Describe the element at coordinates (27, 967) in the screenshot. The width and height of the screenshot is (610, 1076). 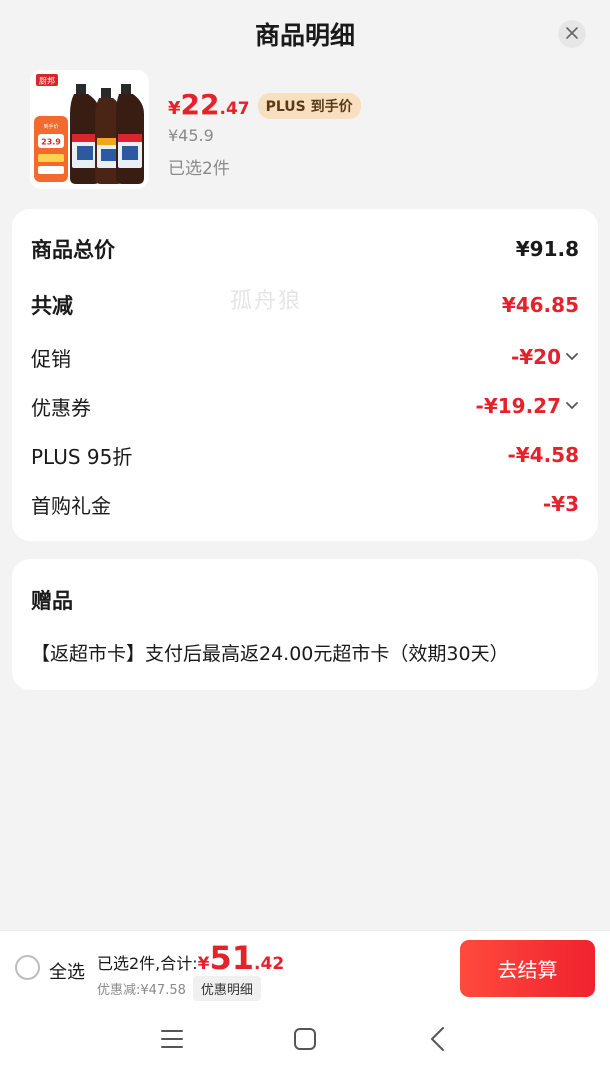
I see `select-all-checkbox` at that location.